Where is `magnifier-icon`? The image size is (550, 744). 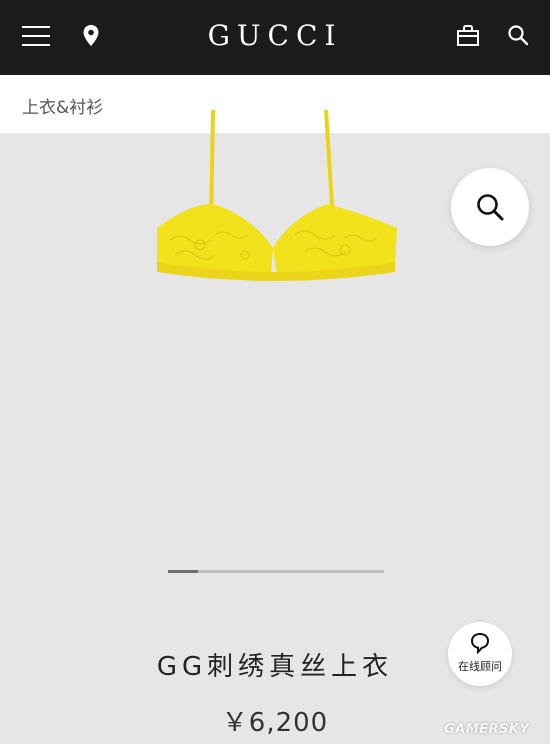
magnifier-icon is located at coordinates (490, 207).